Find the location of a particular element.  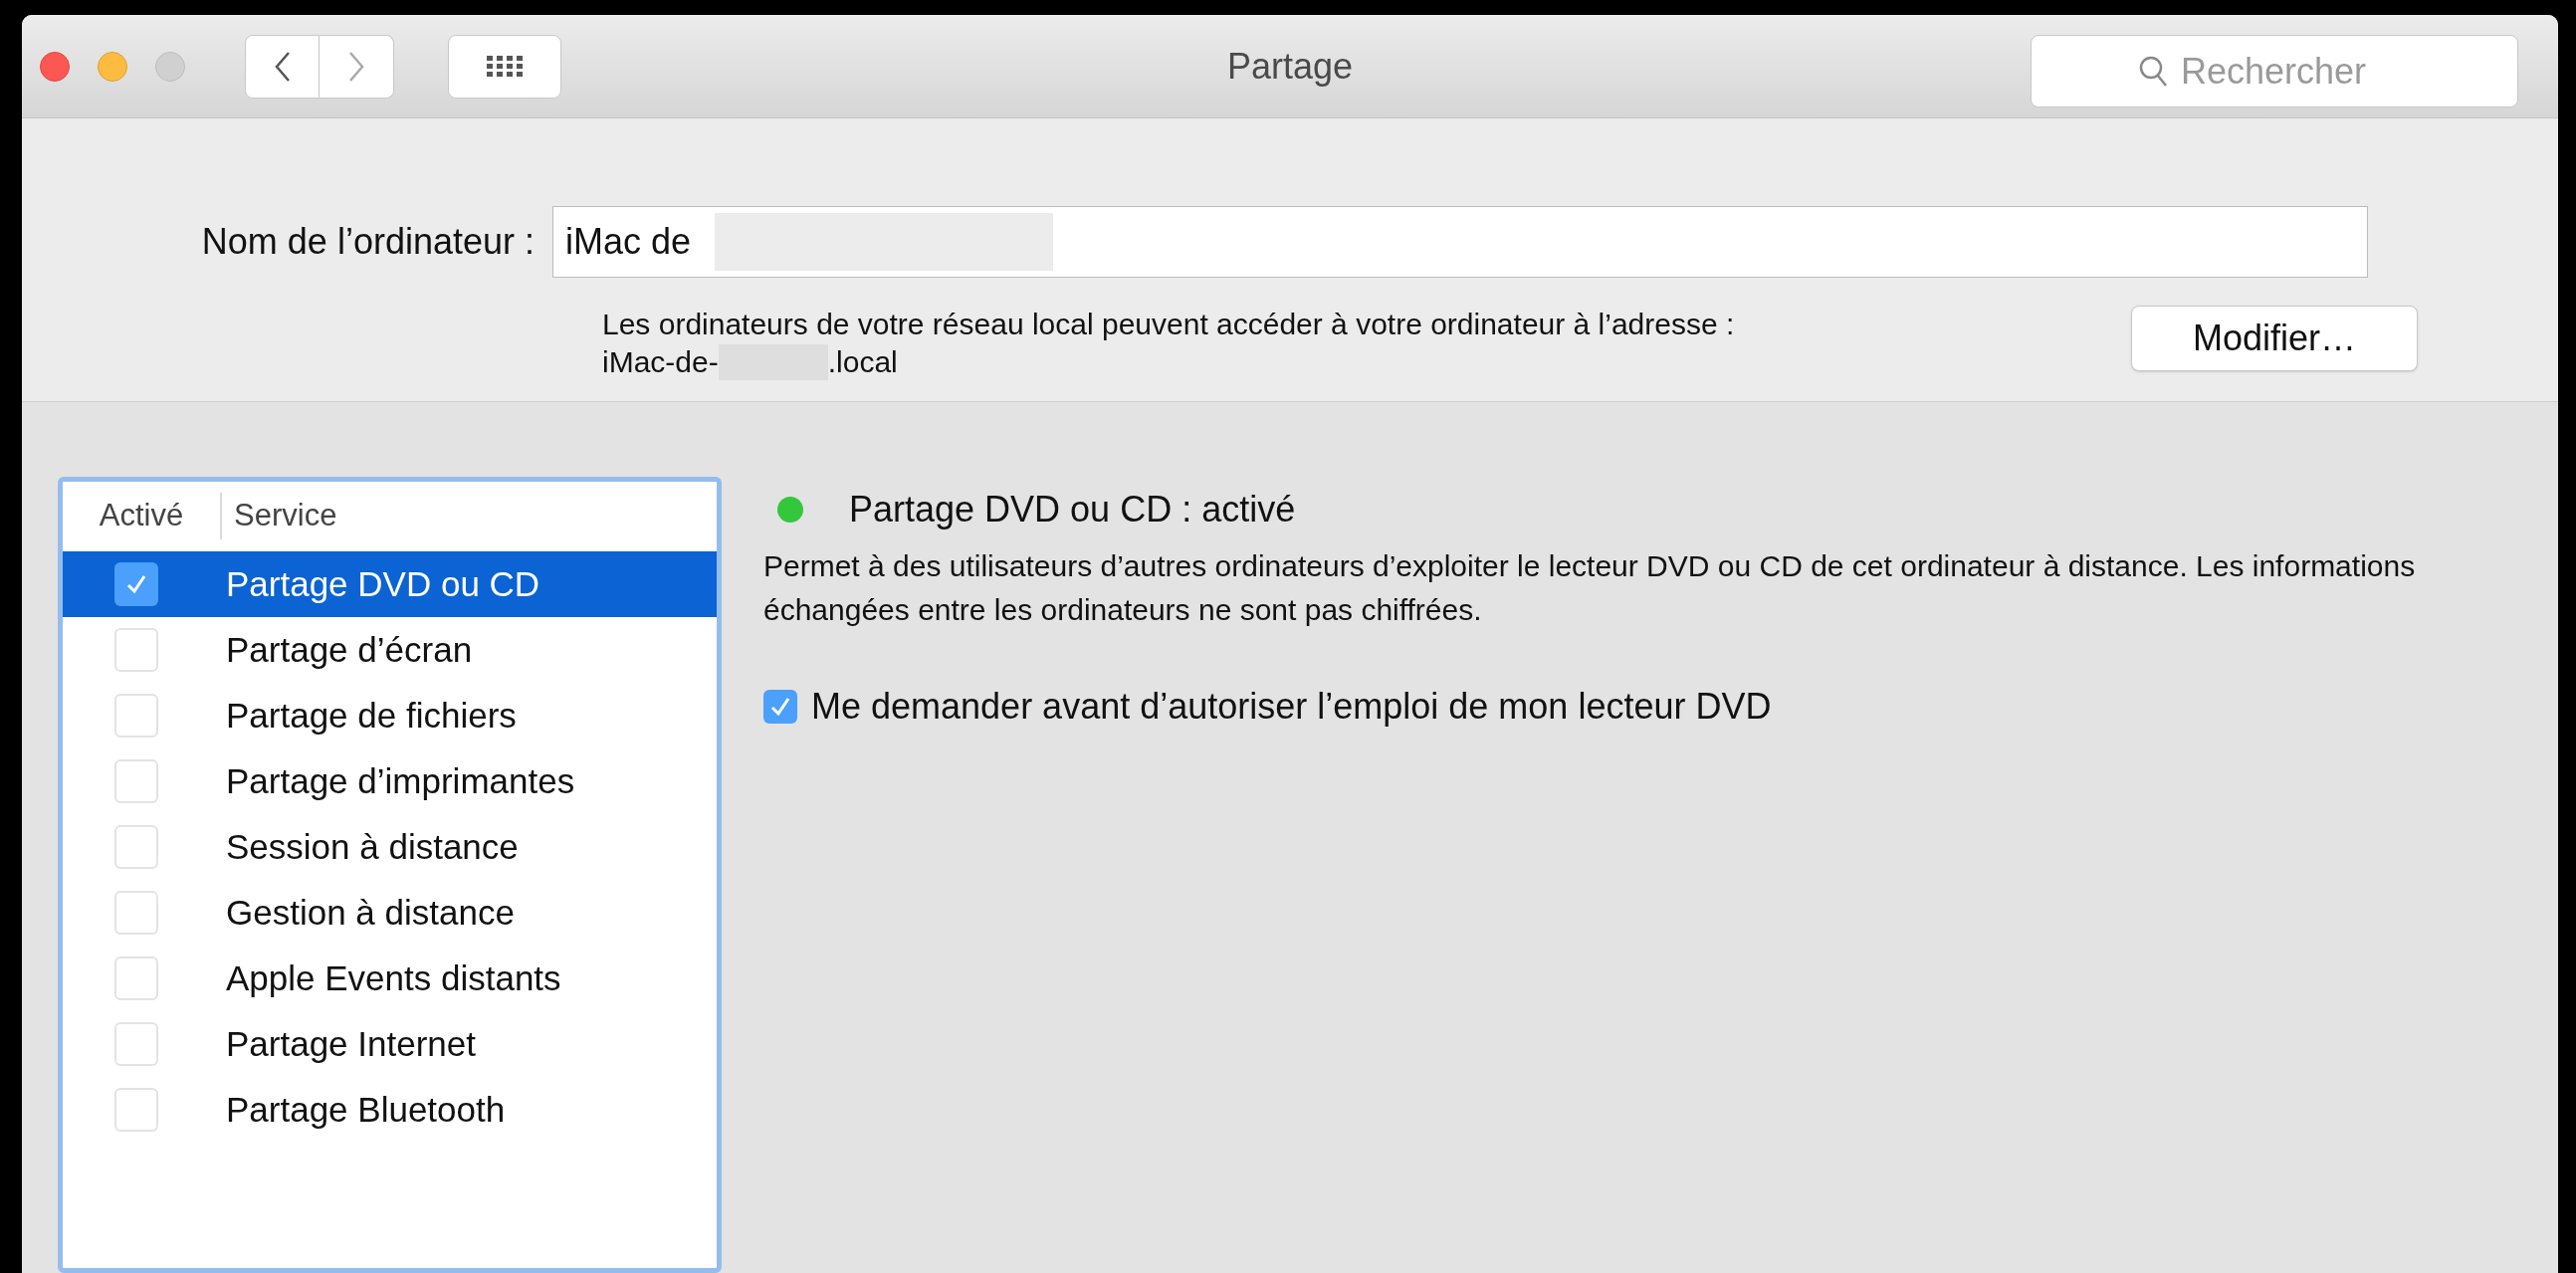

show-all-button is located at coordinates (504, 66).